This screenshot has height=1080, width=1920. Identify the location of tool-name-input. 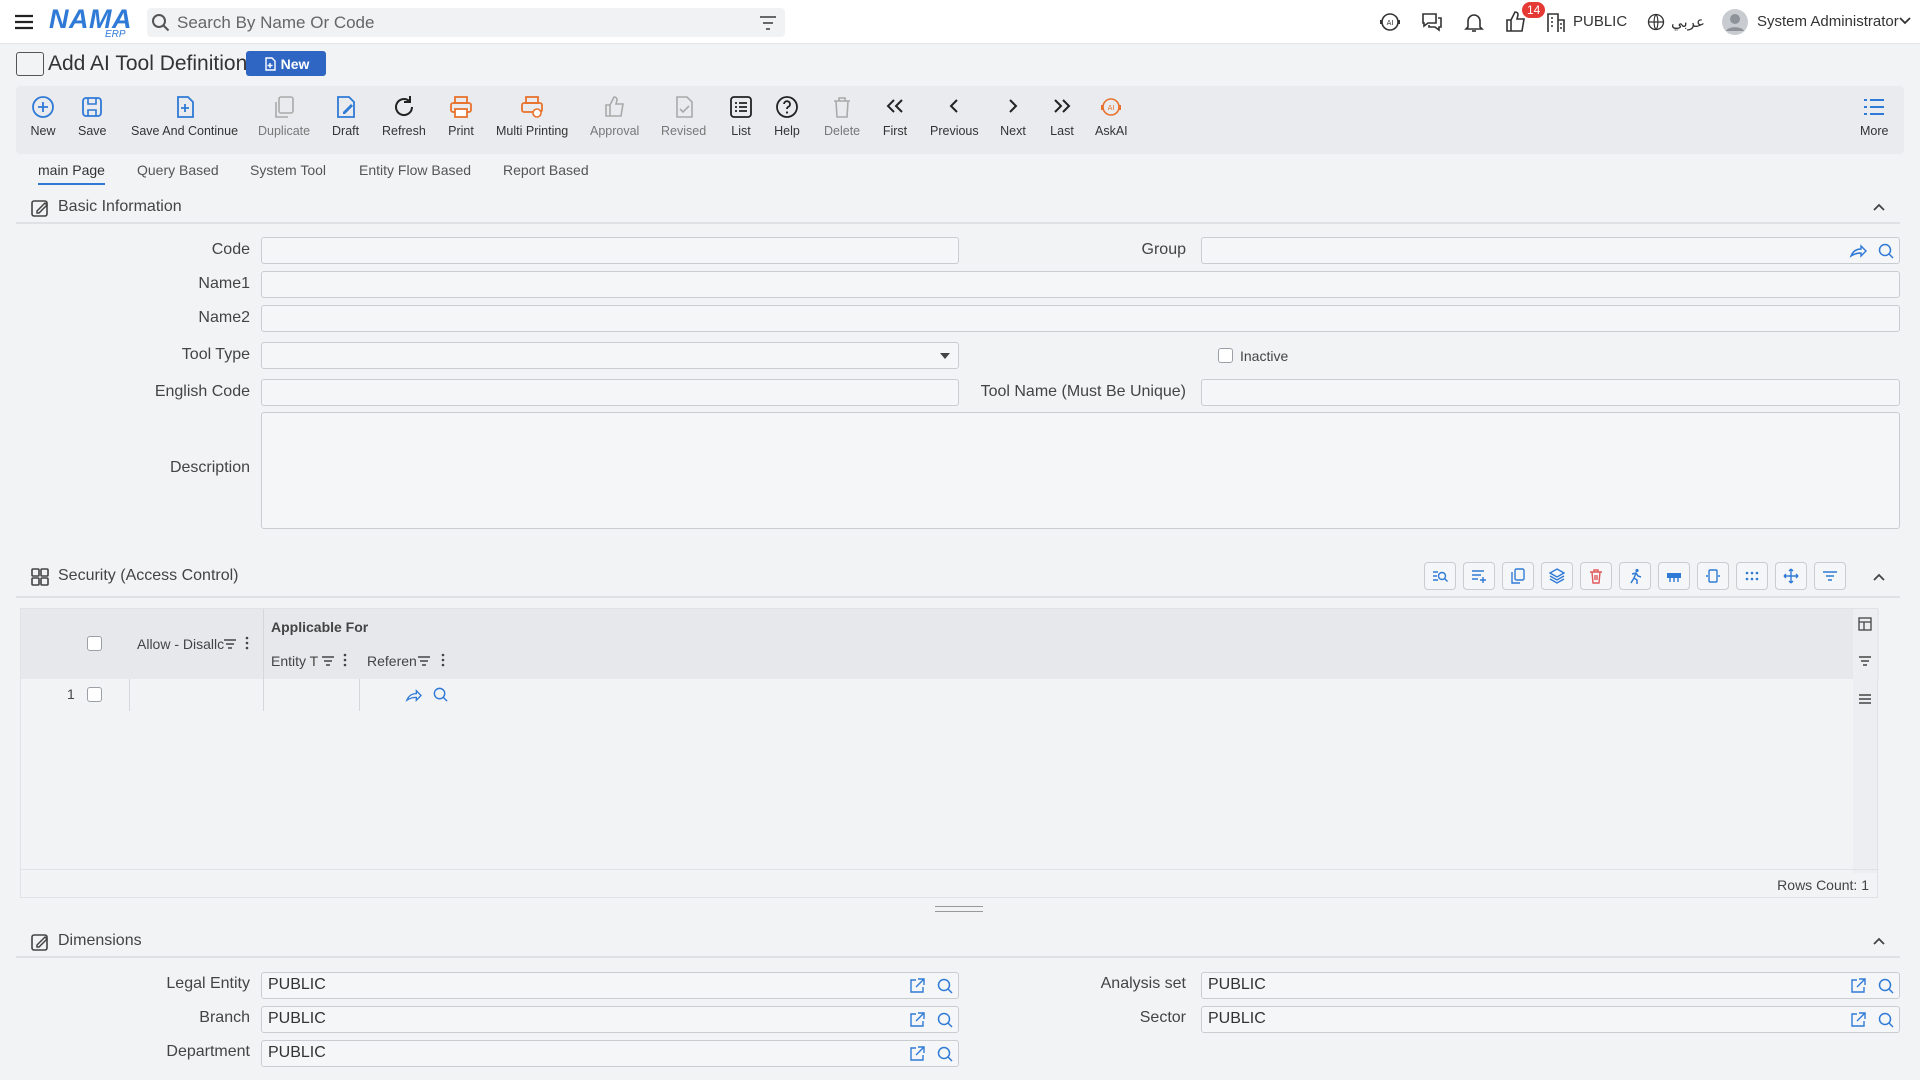
(1550, 392).